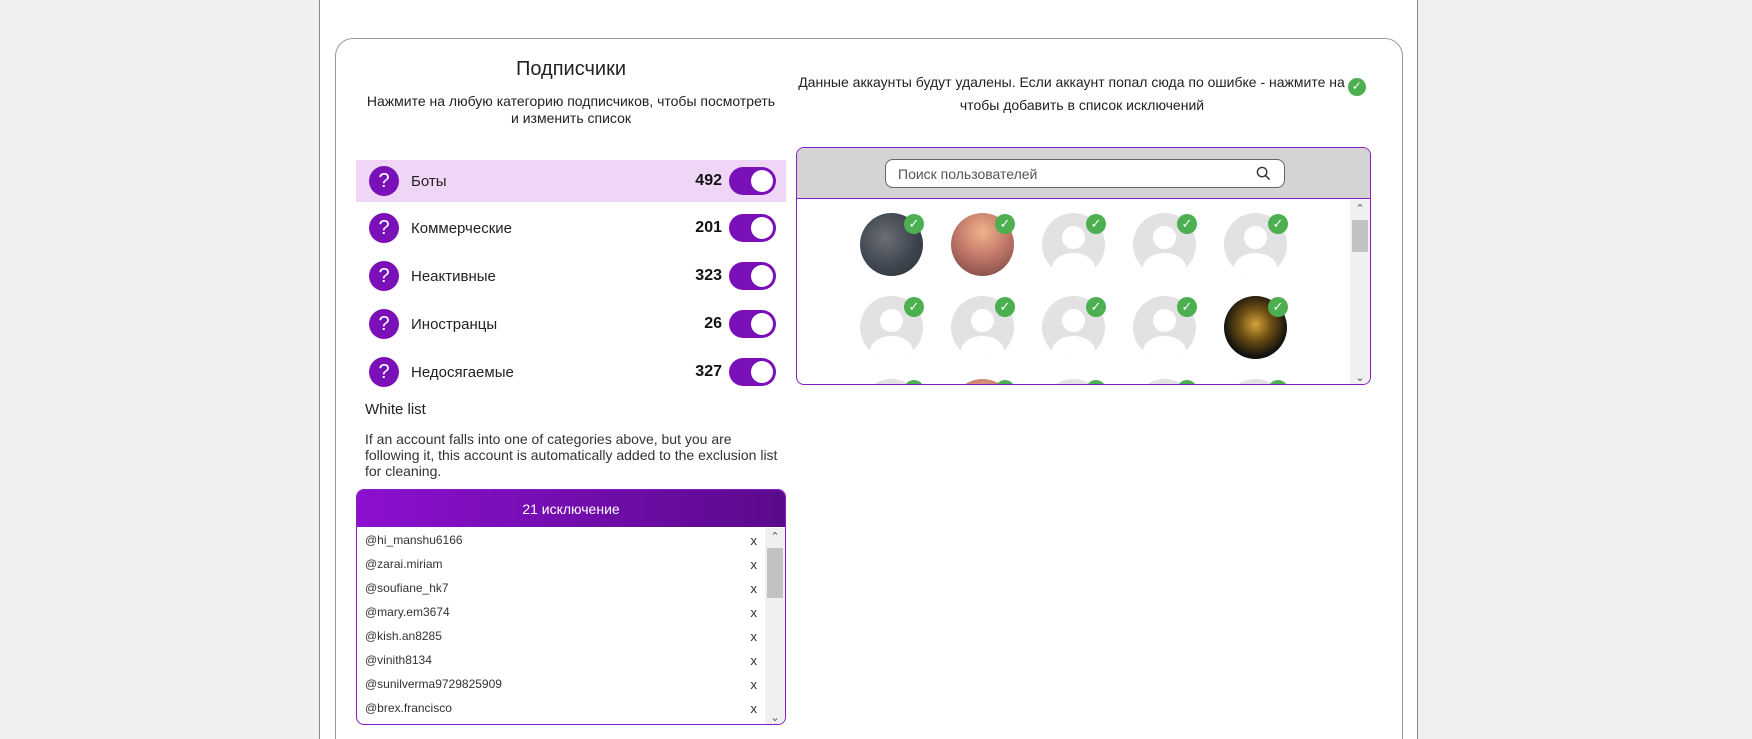 The height and width of the screenshot is (739, 1752). What do you see at coordinates (571, 276) in the screenshot?
I see `category-inactive: ? Неактивные 323` at bounding box center [571, 276].